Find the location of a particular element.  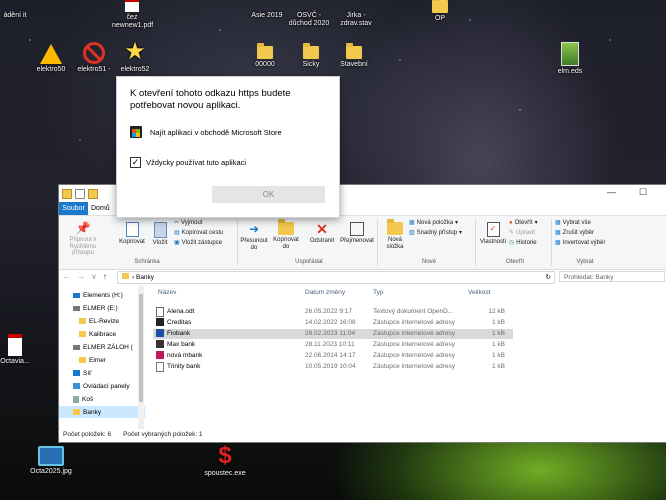

copy-icon is located at coordinates (132, 229).